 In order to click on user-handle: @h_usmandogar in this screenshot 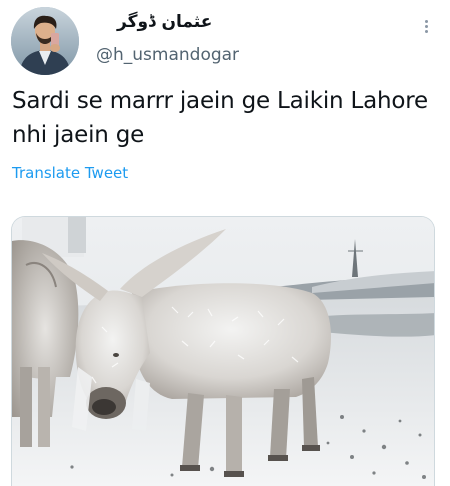, I will do `click(167, 55)`.